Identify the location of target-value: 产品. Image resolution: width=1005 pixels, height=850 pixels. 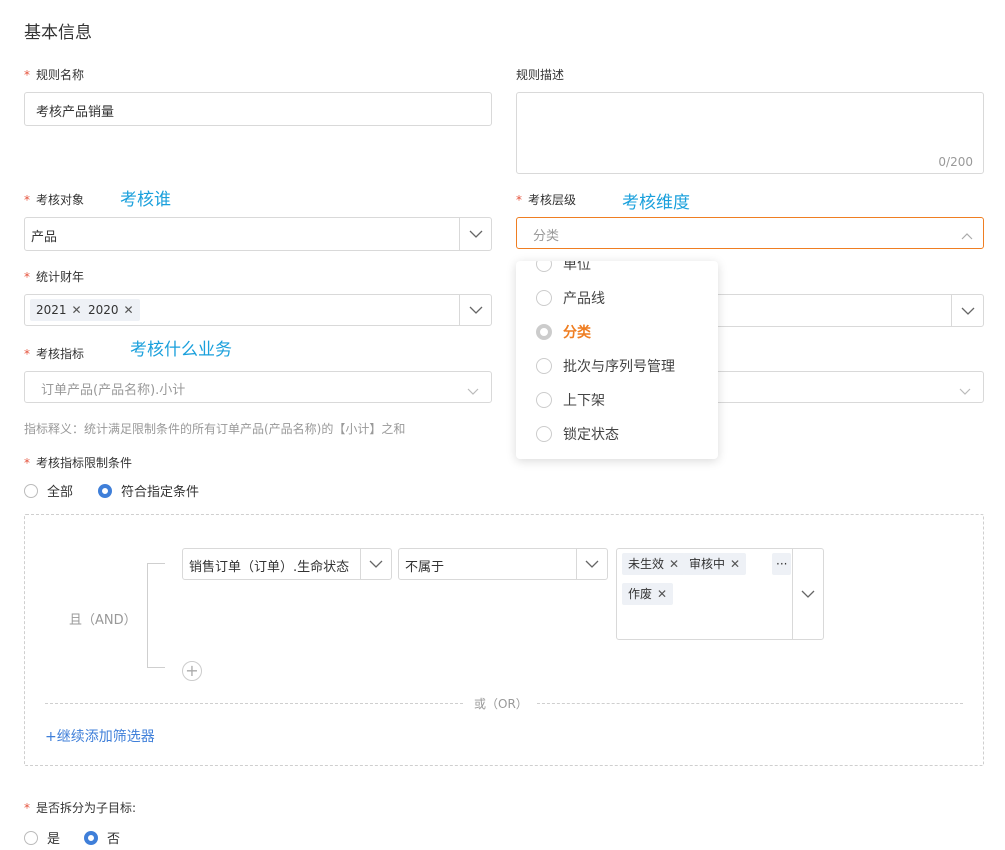
(44, 237).